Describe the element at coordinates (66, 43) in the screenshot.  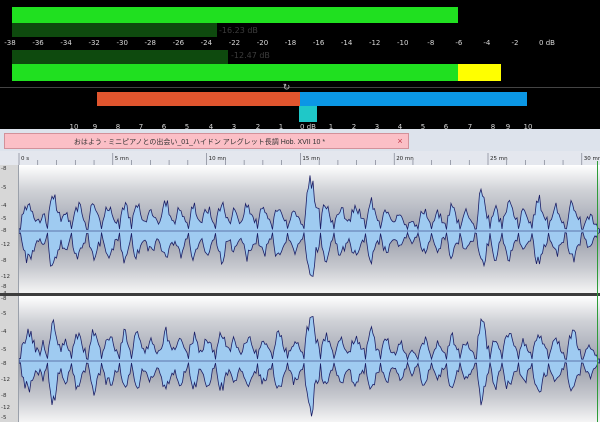
I see `meter-scale-label: -34` at that location.